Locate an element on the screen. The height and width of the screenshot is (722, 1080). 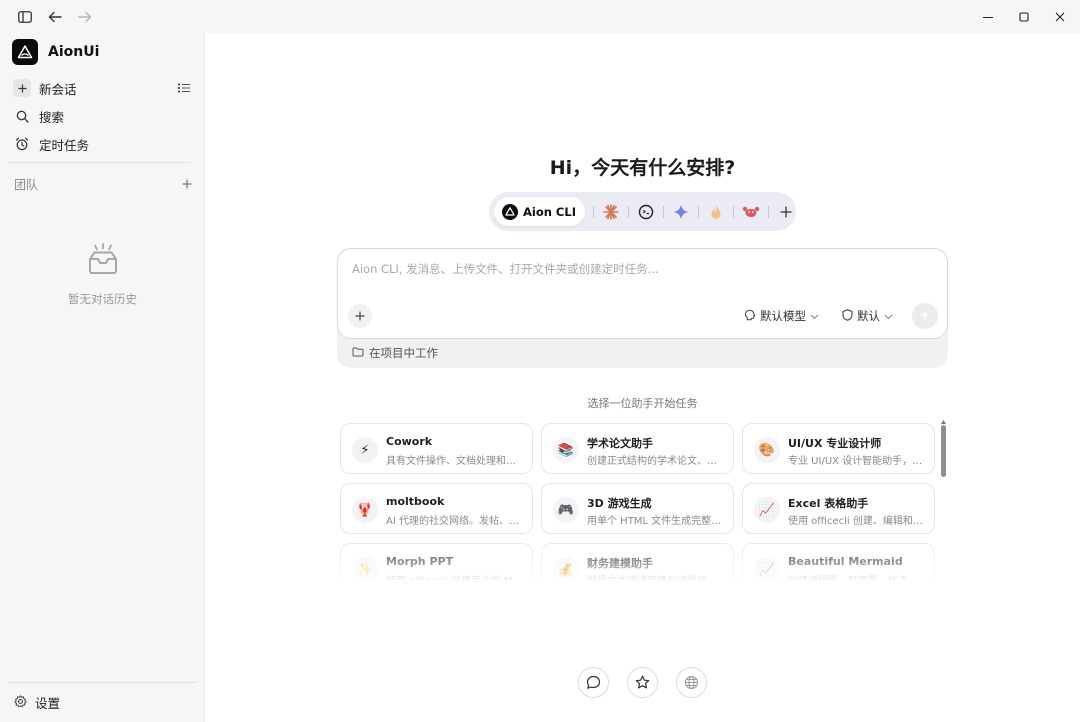
send-button is located at coordinates (925, 316).